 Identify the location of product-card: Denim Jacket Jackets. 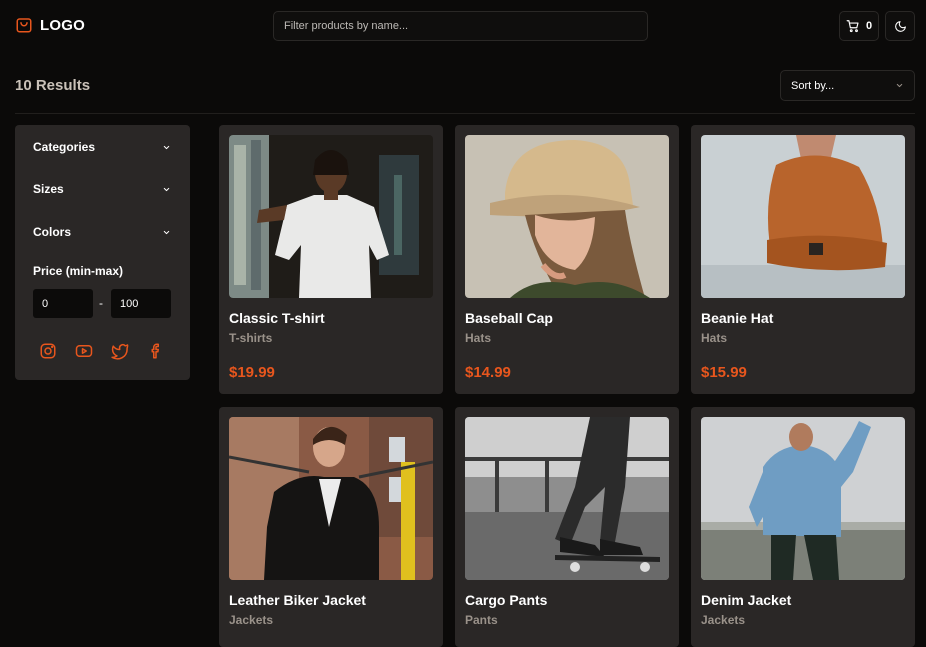
(803, 527).